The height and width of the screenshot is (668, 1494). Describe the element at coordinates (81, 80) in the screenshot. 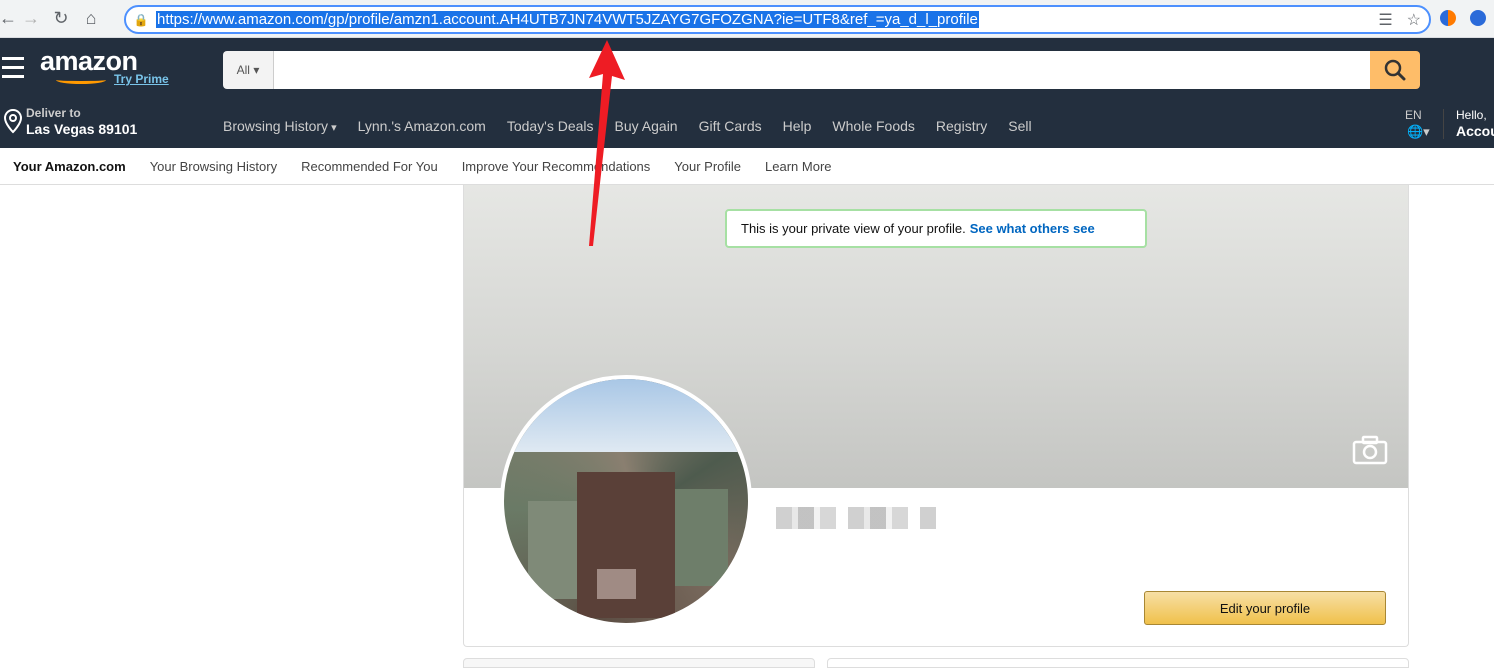

I see `logo-smile-icon` at that location.